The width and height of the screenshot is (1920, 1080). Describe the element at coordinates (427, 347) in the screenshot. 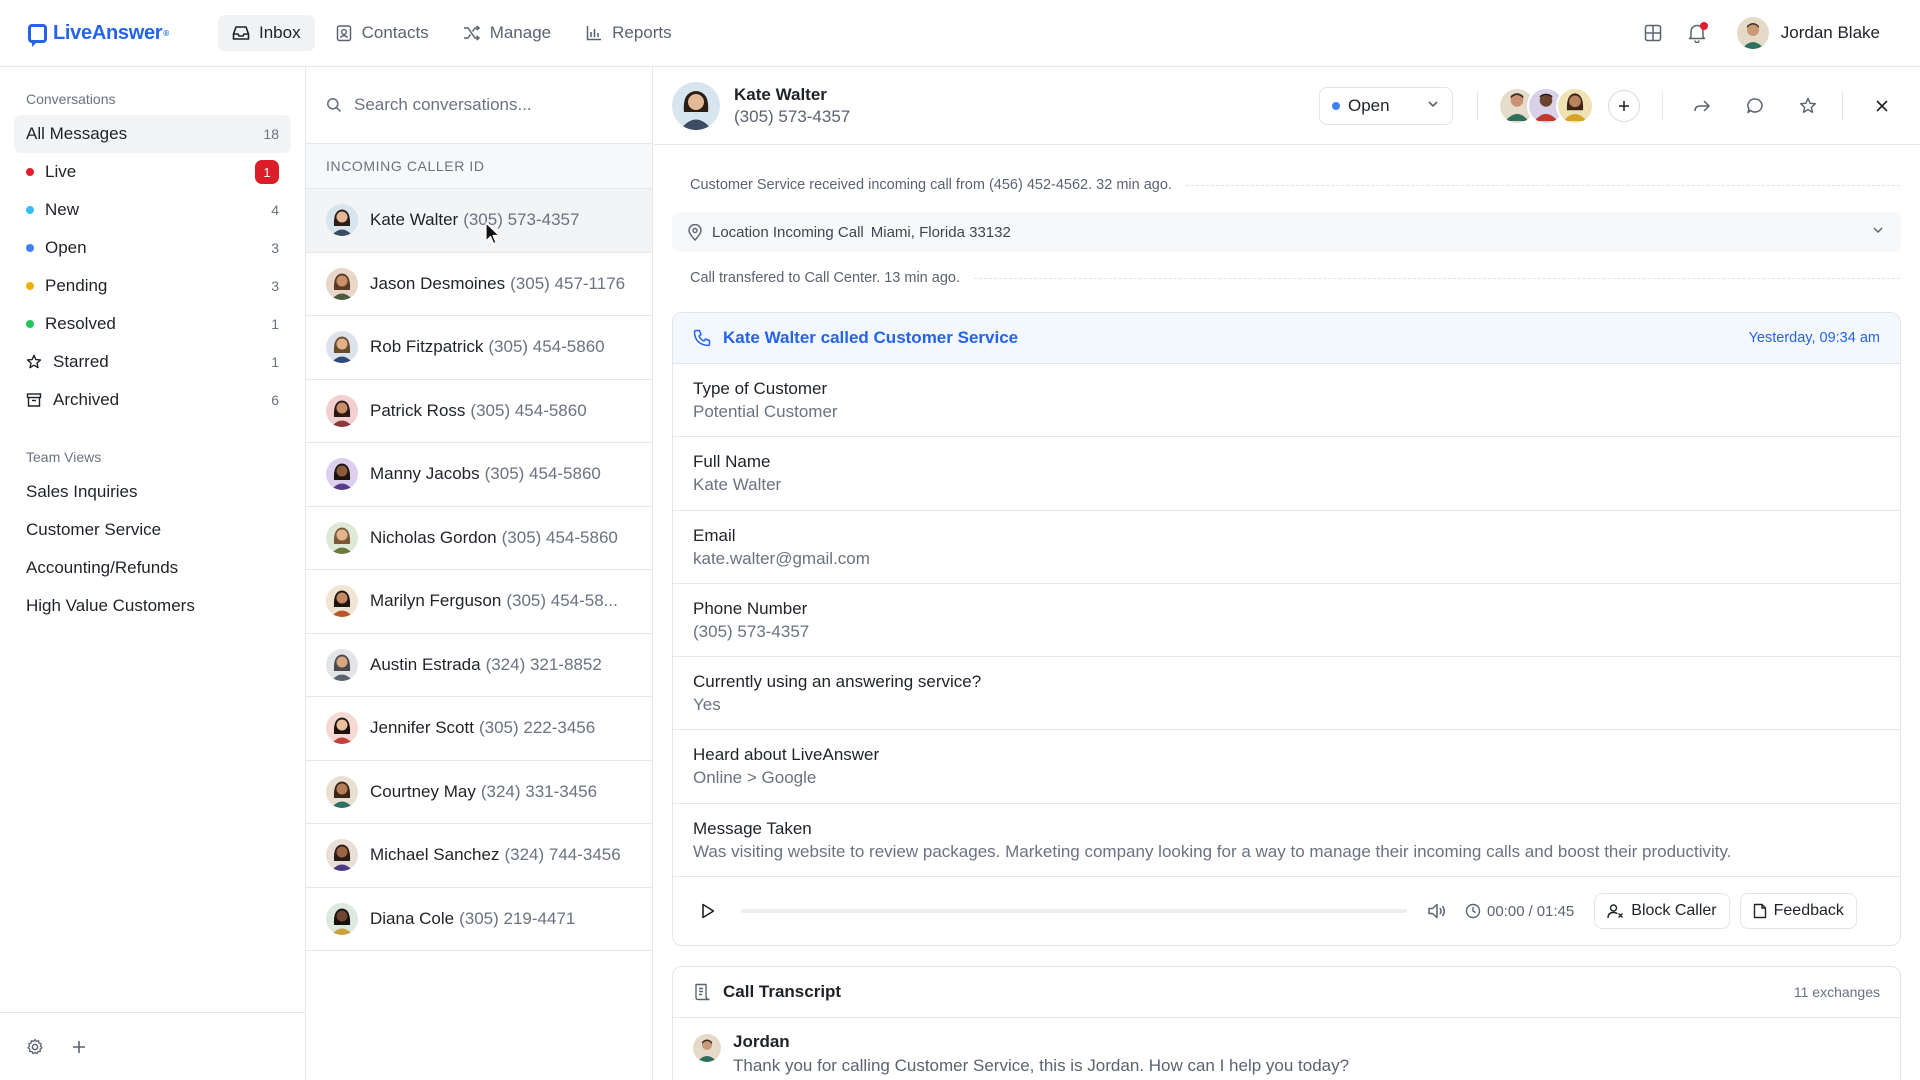

I see `caller-name: Rob Fitzpatrick` at that location.